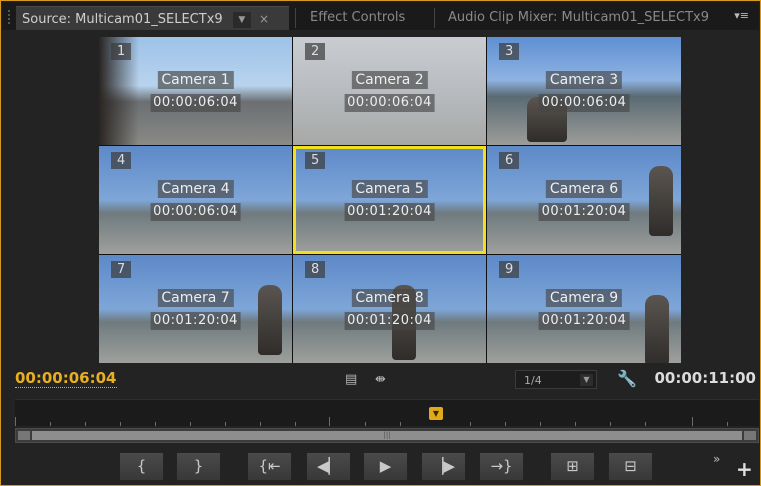  Describe the element at coordinates (264, 19) in the screenshot. I see `close-icon: ×` at that location.